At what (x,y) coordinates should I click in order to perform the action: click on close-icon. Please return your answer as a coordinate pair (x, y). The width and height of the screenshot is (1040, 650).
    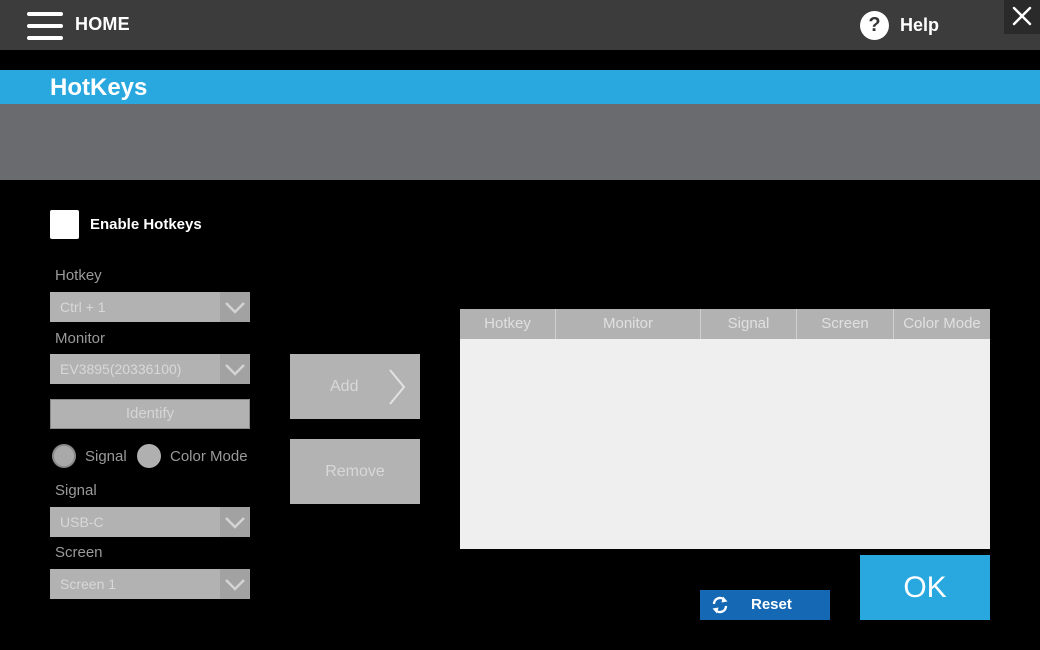
    Looking at the image, I should click on (1022, 16).